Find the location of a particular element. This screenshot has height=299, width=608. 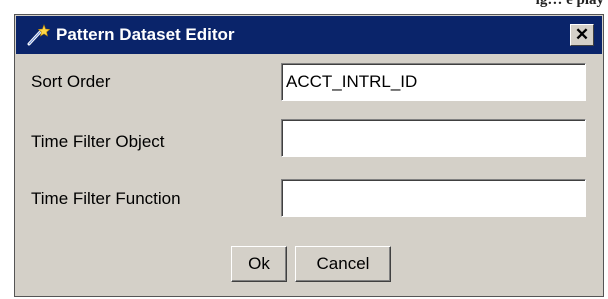

ok-button: Ok is located at coordinates (259, 264).